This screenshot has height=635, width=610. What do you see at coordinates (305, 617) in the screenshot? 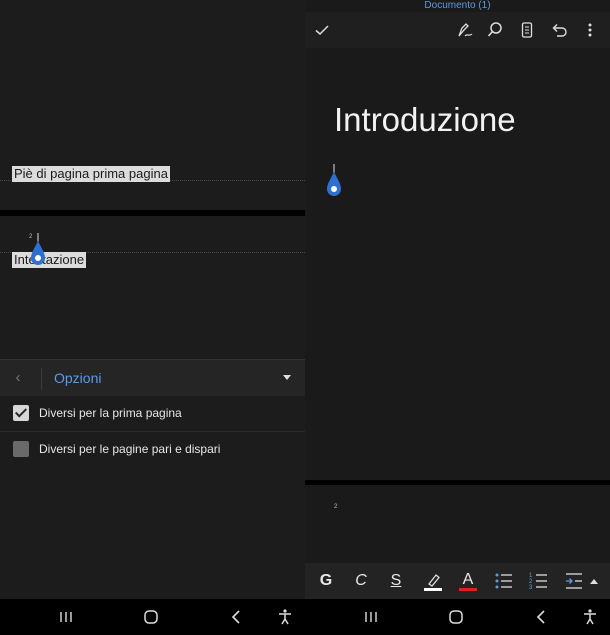
I see `system-navigation-bar` at bounding box center [305, 617].